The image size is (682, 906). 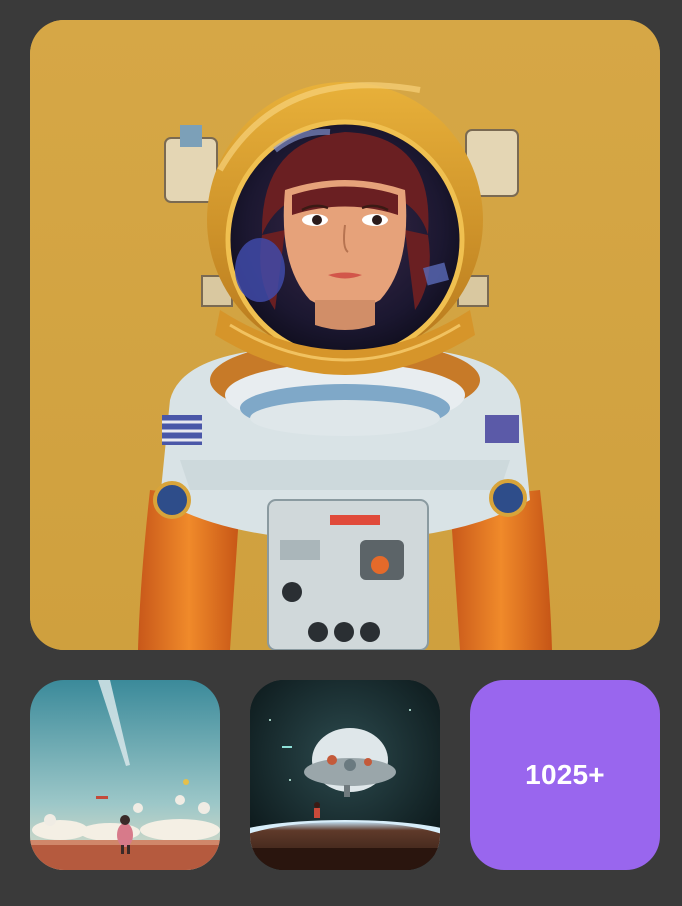 I want to click on more-images-button: 1025+, so click(x=565, y=775).